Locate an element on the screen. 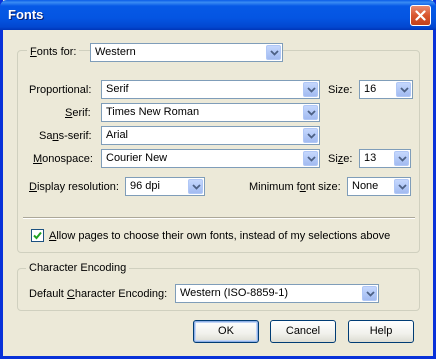  fonts-for-select: Western is located at coordinates (186, 52).